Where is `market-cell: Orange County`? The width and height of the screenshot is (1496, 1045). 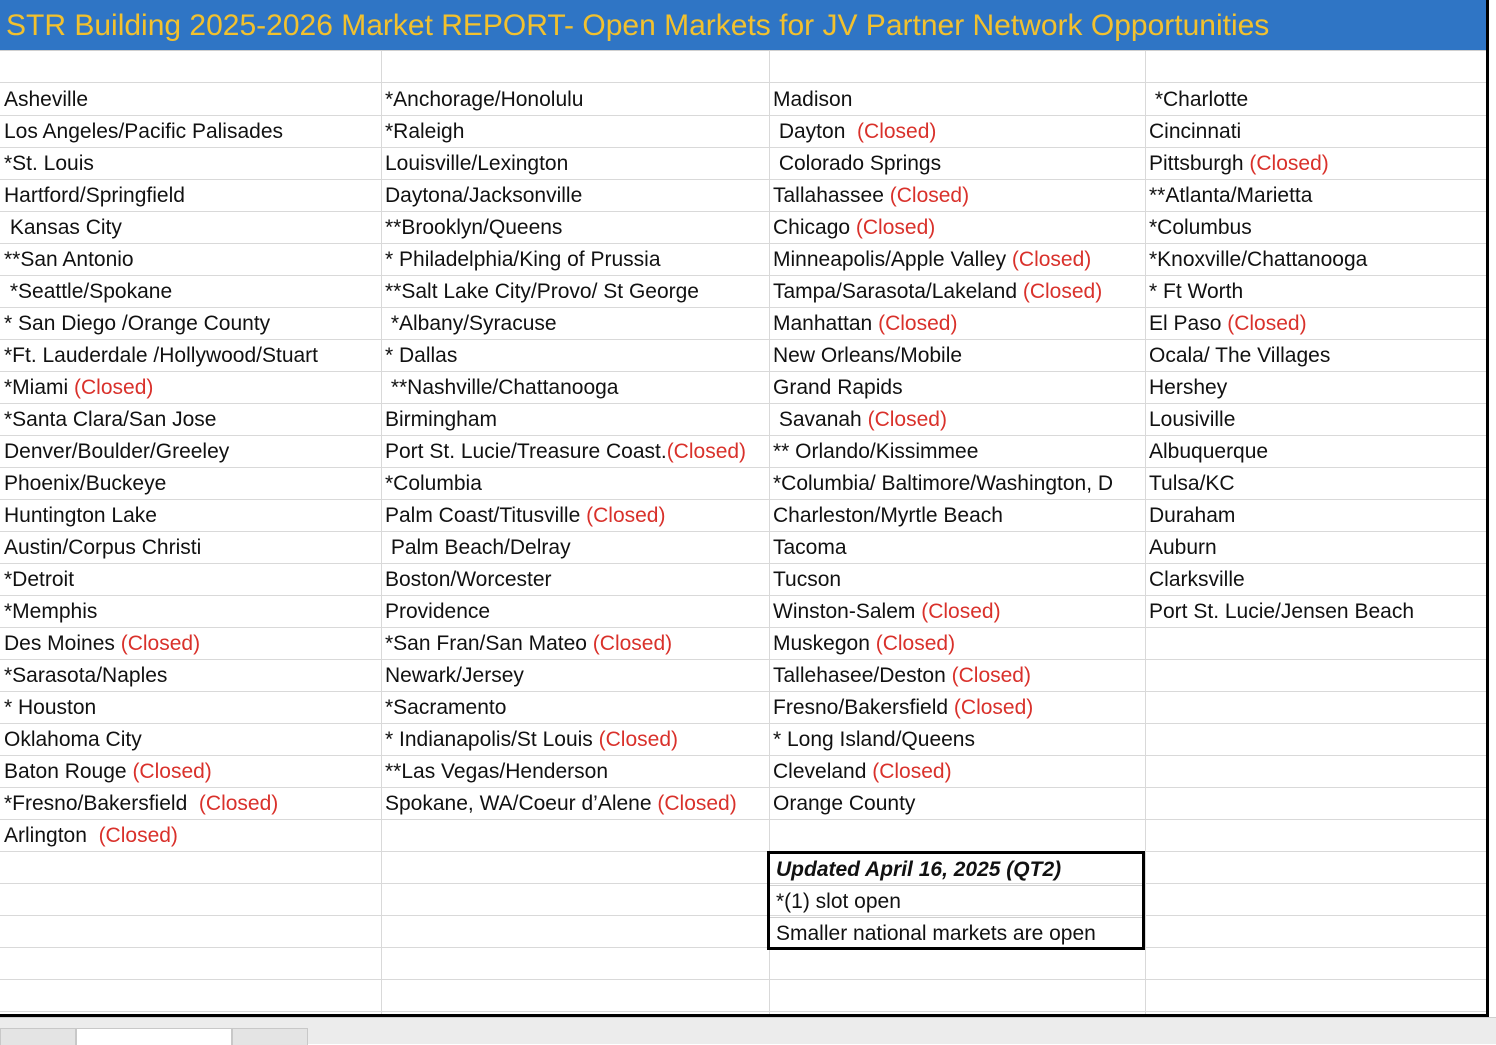 market-cell: Orange County is located at coordinates (957, 804).